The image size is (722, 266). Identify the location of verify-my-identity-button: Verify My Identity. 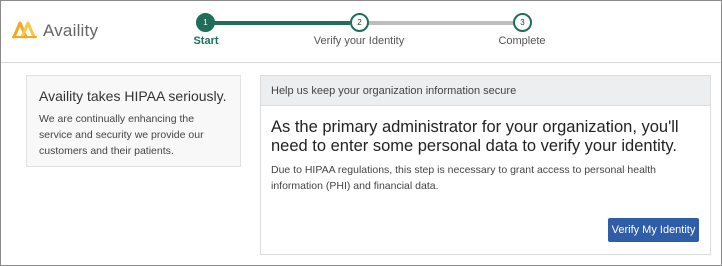
(653, 230).